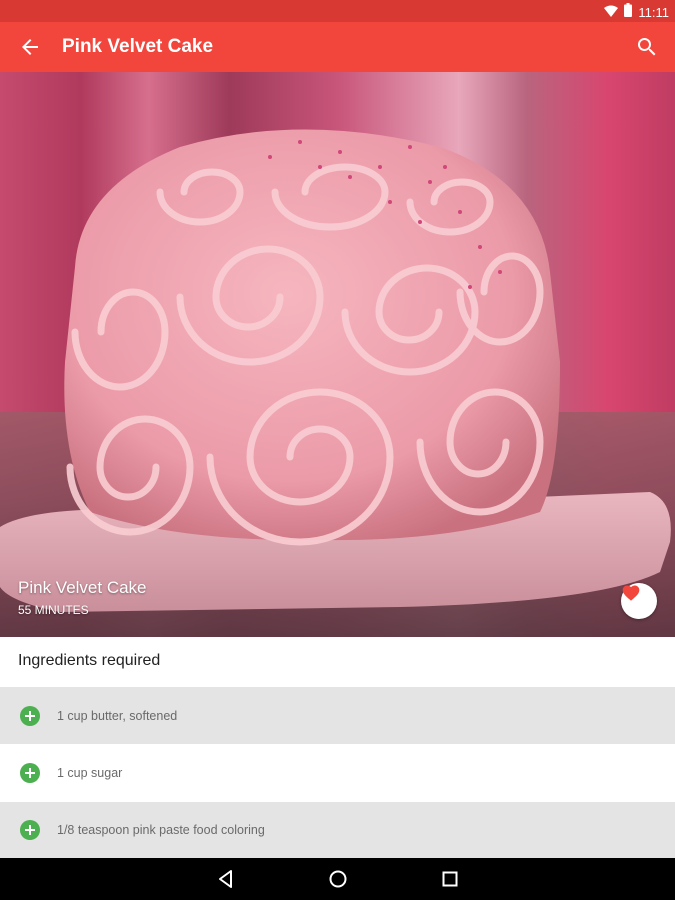  What do you see at coordinates (53, 610) in the screenshot?
I see `recipe-duration: 55 MINUTES` at bounding box center [53, 610].